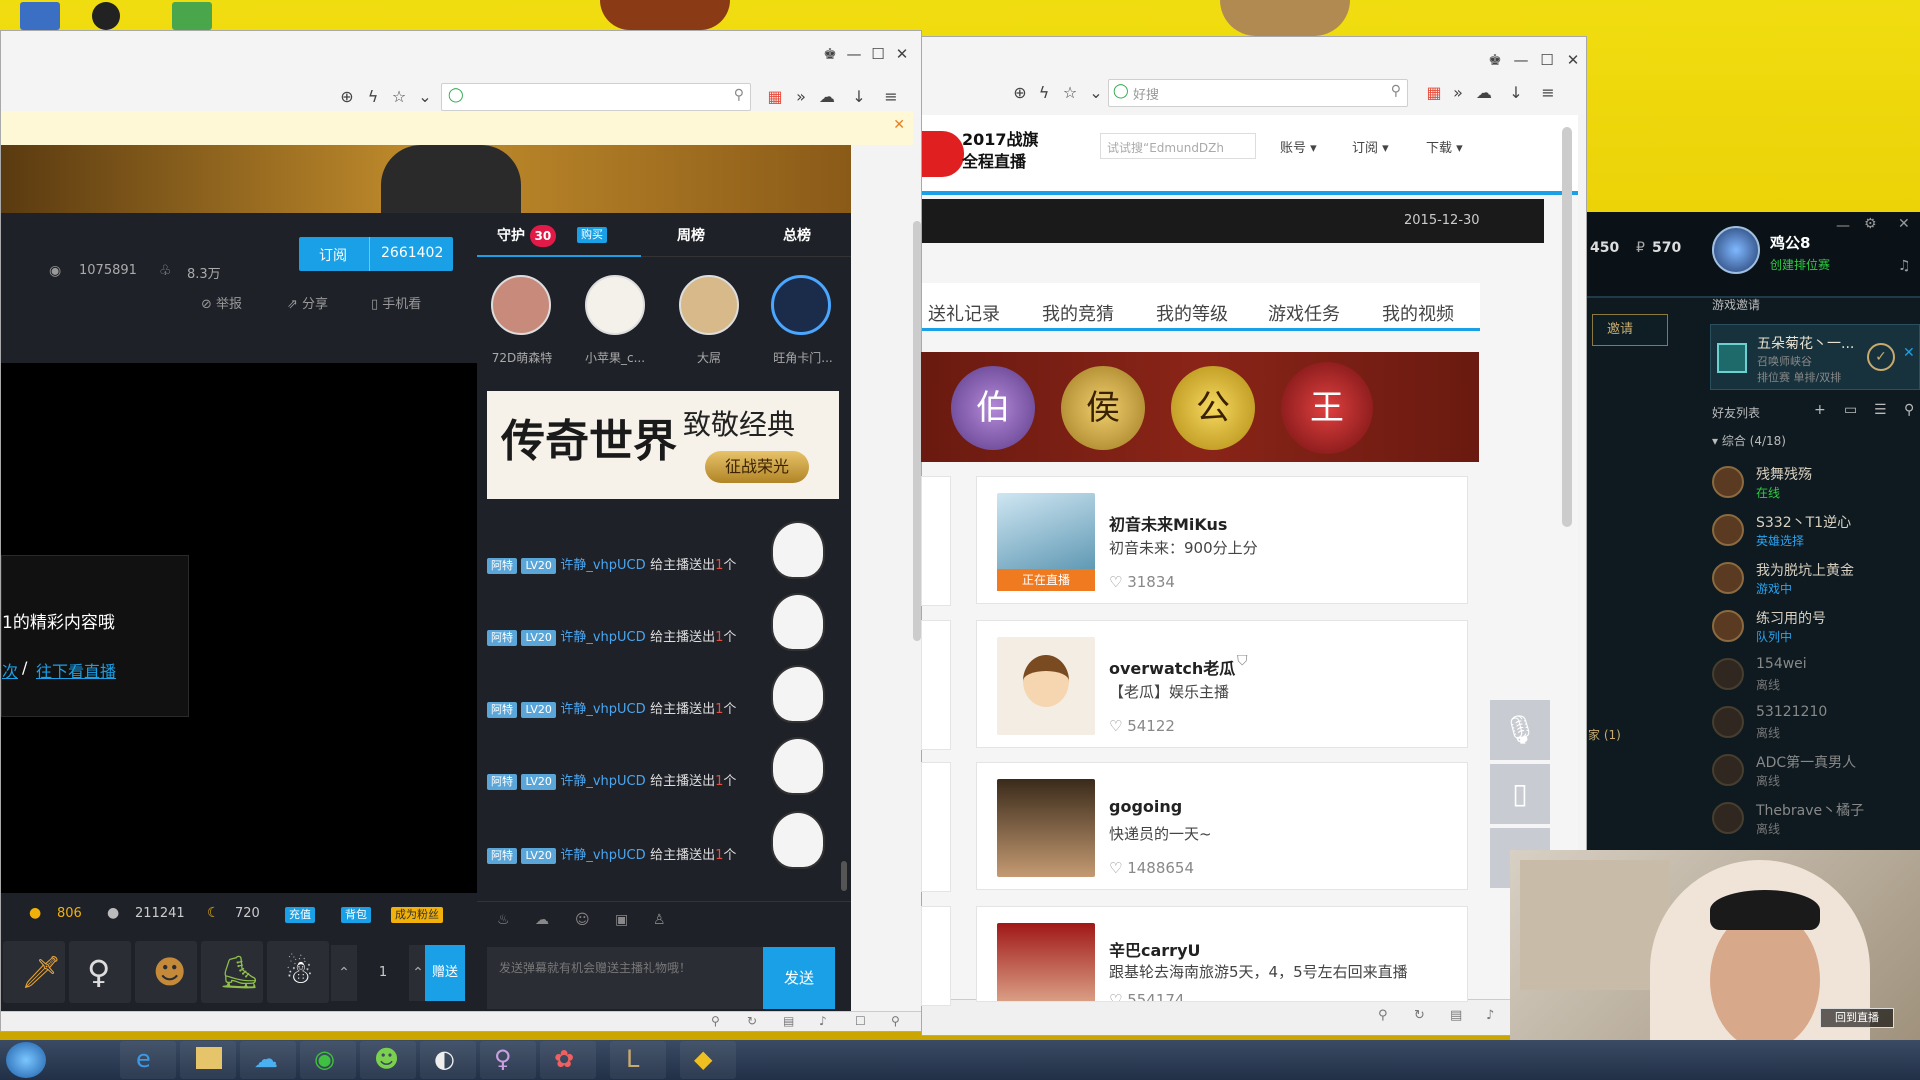 The image size is (1920, 1080). Describe the element at coordinates (823, 1021) in the screenshot. I see `volume-icon: ♪` at that location.